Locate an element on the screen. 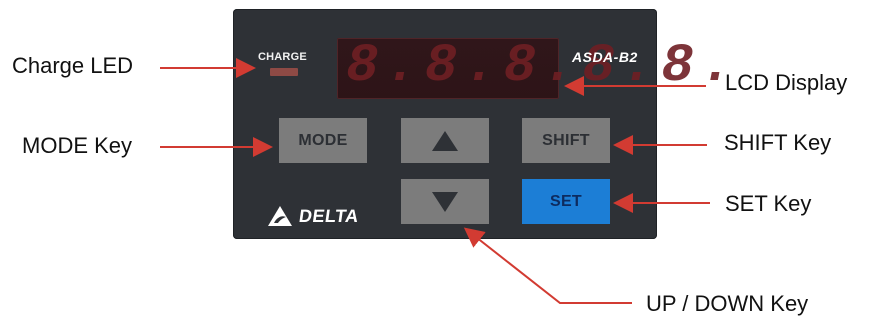  mode-button-label: MODE is located at coordinates (323, 140).